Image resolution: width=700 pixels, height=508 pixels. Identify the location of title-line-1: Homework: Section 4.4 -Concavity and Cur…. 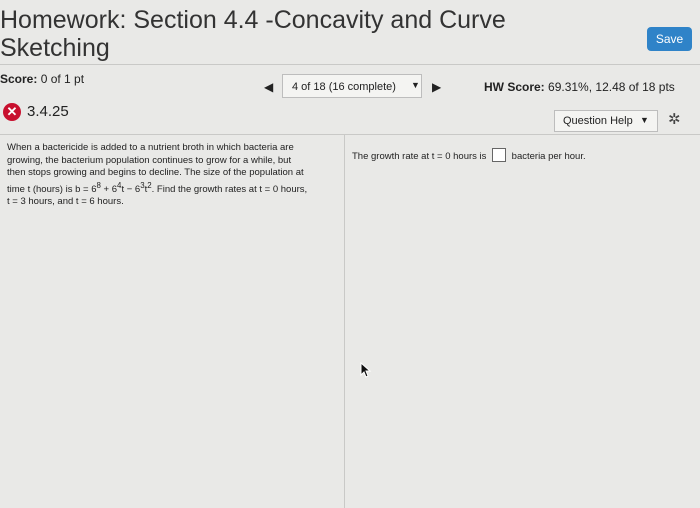
(253, 20).